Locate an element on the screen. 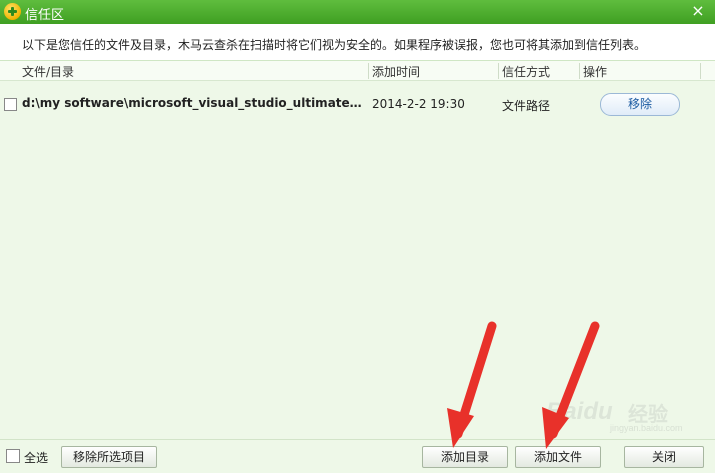 The height and width of the screenshot is (473, 715). header-time: 添加时间 is located at coordinates (396, 72).